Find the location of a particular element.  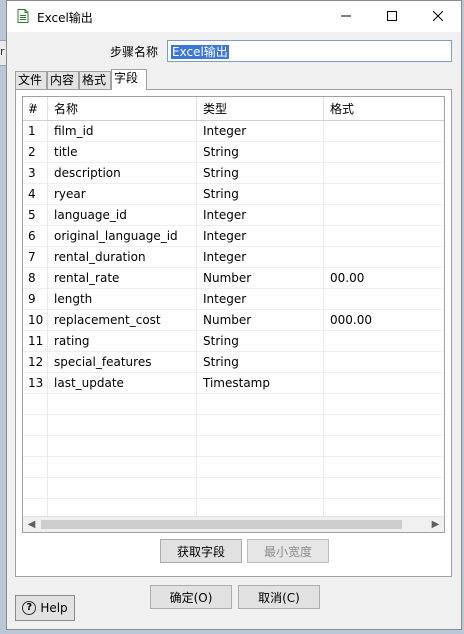

table-row: 6 original_language_id Integer is located at coordinates (233, 236).